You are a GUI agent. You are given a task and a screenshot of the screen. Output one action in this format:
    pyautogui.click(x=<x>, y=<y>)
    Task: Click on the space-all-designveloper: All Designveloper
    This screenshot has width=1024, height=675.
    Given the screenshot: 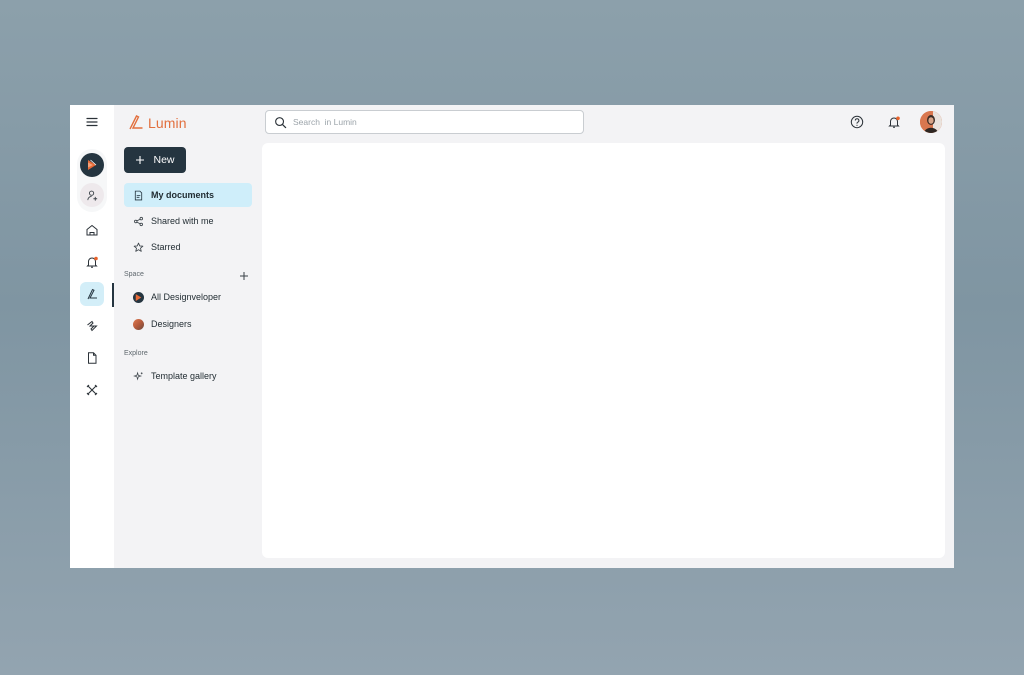 What is the action you would take?
    pyautogui.click(x=188, y=297)
    